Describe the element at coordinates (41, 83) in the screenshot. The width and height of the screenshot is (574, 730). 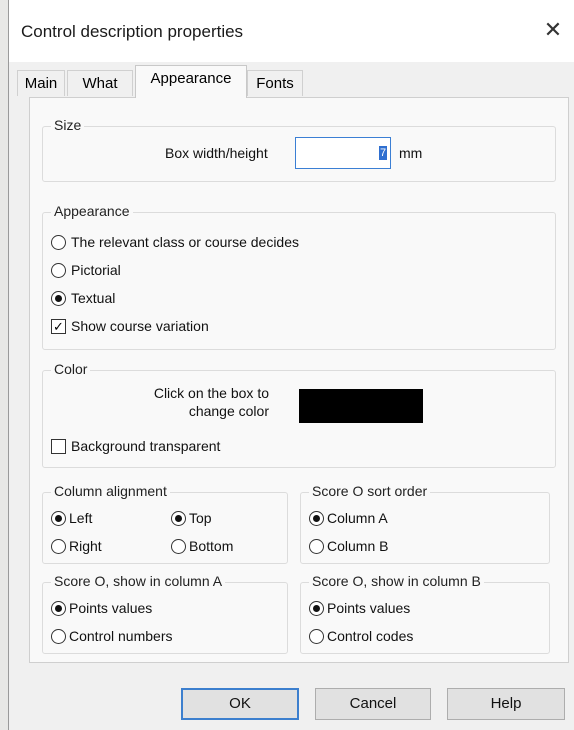
I see `tab-main: Main` at that location.